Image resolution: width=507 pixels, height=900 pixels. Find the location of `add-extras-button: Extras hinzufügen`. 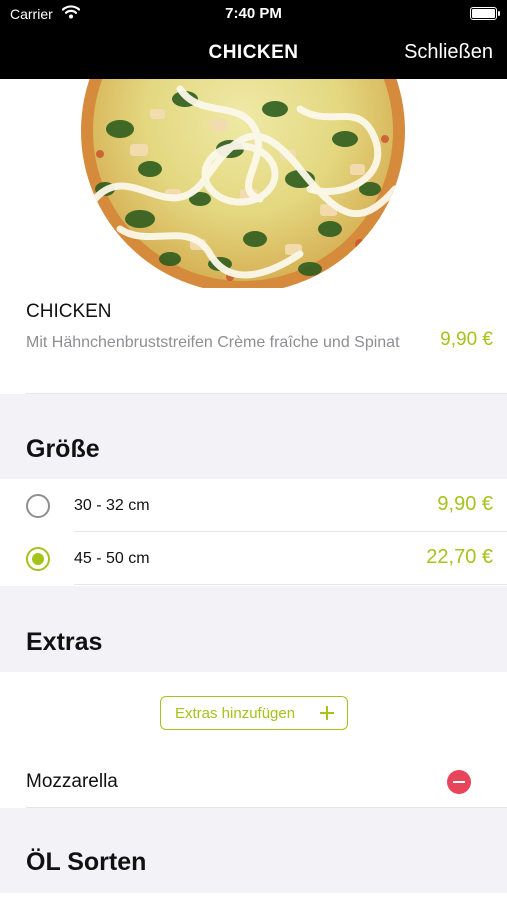

add-extras-button: Extras hinzufügen is located at coordinates (254, 713).